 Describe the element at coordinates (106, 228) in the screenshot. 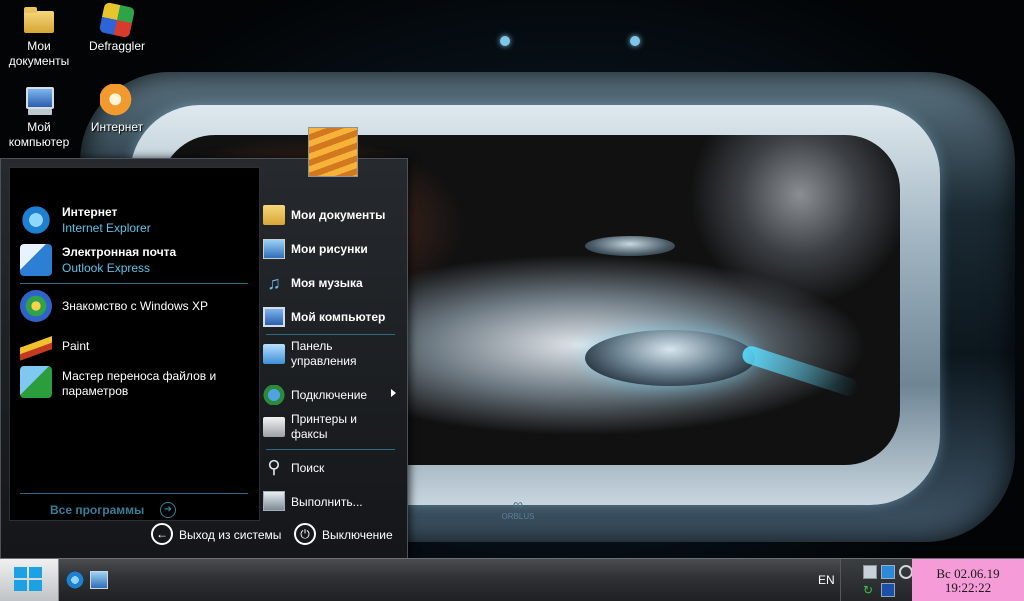

I see `pinned-subtitle: Internet Explorer` at that location.